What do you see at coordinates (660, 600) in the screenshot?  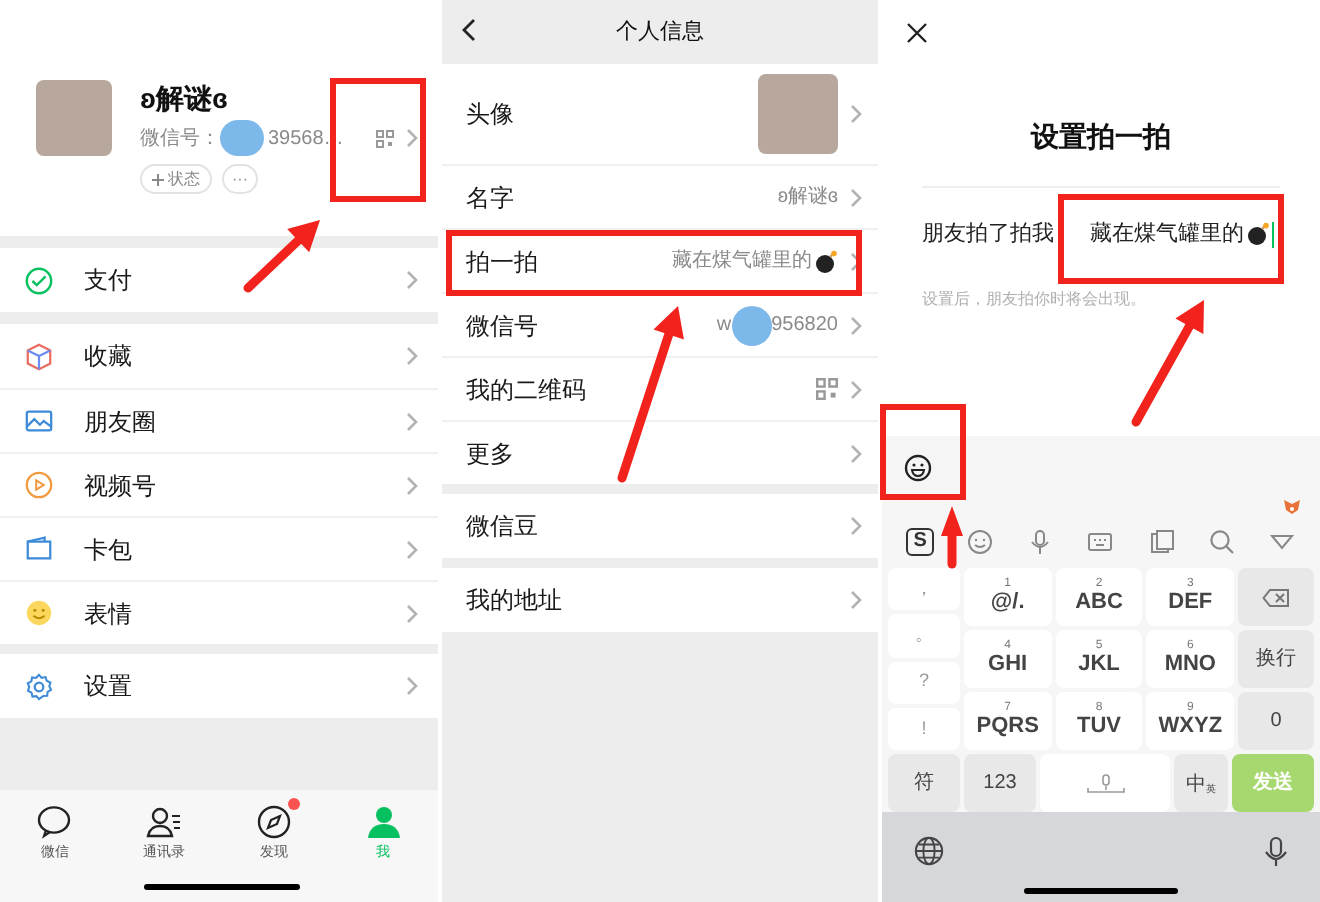 I see `settings-row: 我的地址` at bounding box center [660, 600].